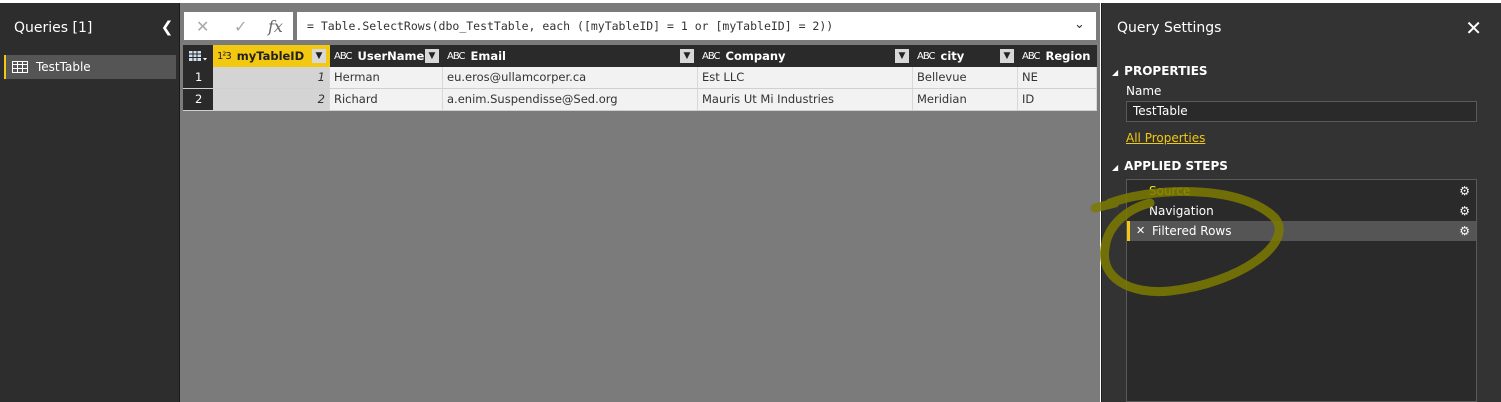 The height and width of the screenshot is (402, 1501). Describe the element at coordinates (1068, 56) in the screenshot. I see `column-header-label: Region` at that location.